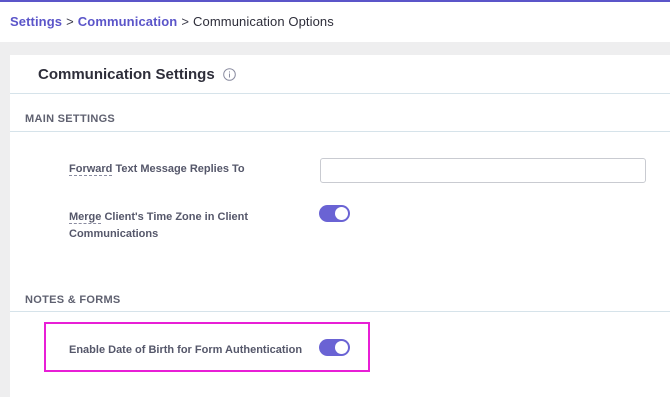 This screenshot has height=397, width=670. What do you see at coordinates (73, 300) in the screenshot?
I see `section-notes-forms-label: NOTES & FORMS` at bounding box center [73, 300].